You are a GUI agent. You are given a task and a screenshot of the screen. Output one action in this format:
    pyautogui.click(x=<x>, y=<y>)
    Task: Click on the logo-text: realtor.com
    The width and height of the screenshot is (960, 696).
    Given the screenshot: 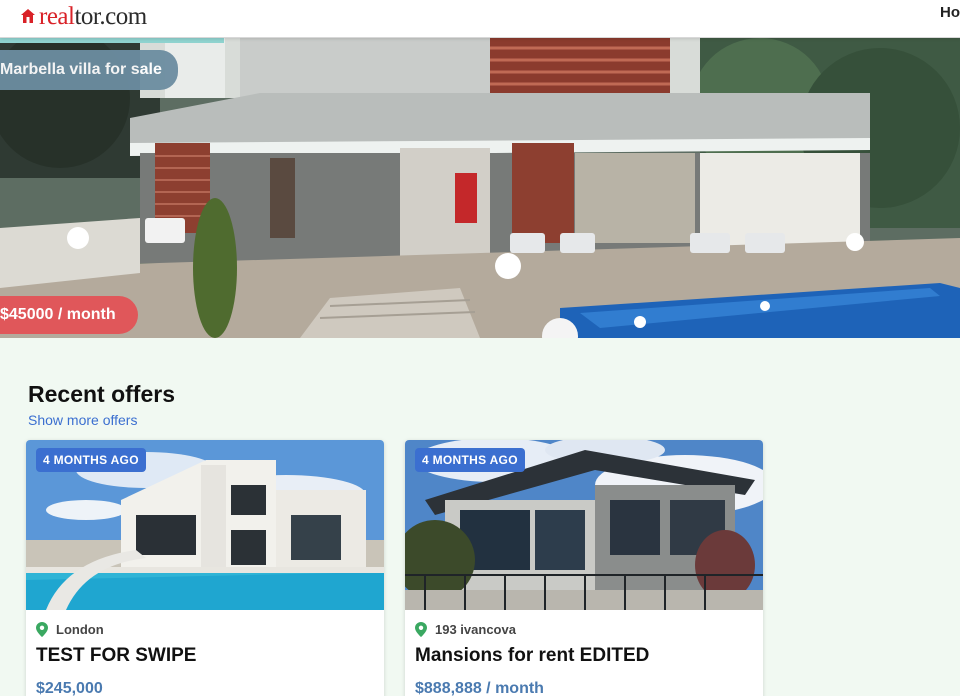 What is the action you would take?
    pyautogui.click(x=93, y=16)
    